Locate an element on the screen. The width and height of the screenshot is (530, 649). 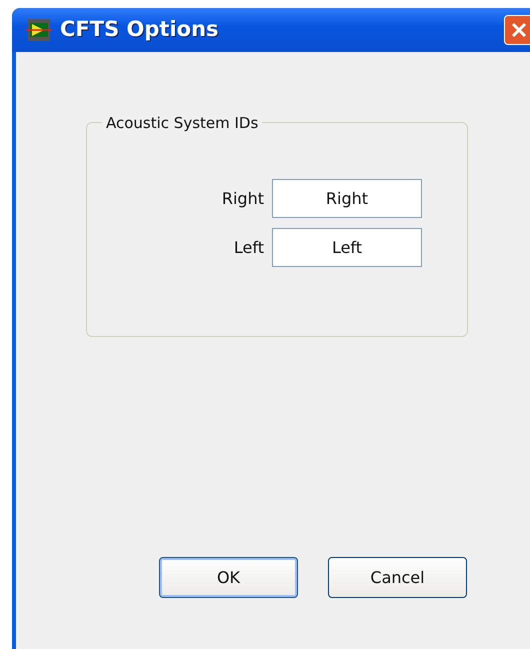
close-button is located at coordinates (517, 30).